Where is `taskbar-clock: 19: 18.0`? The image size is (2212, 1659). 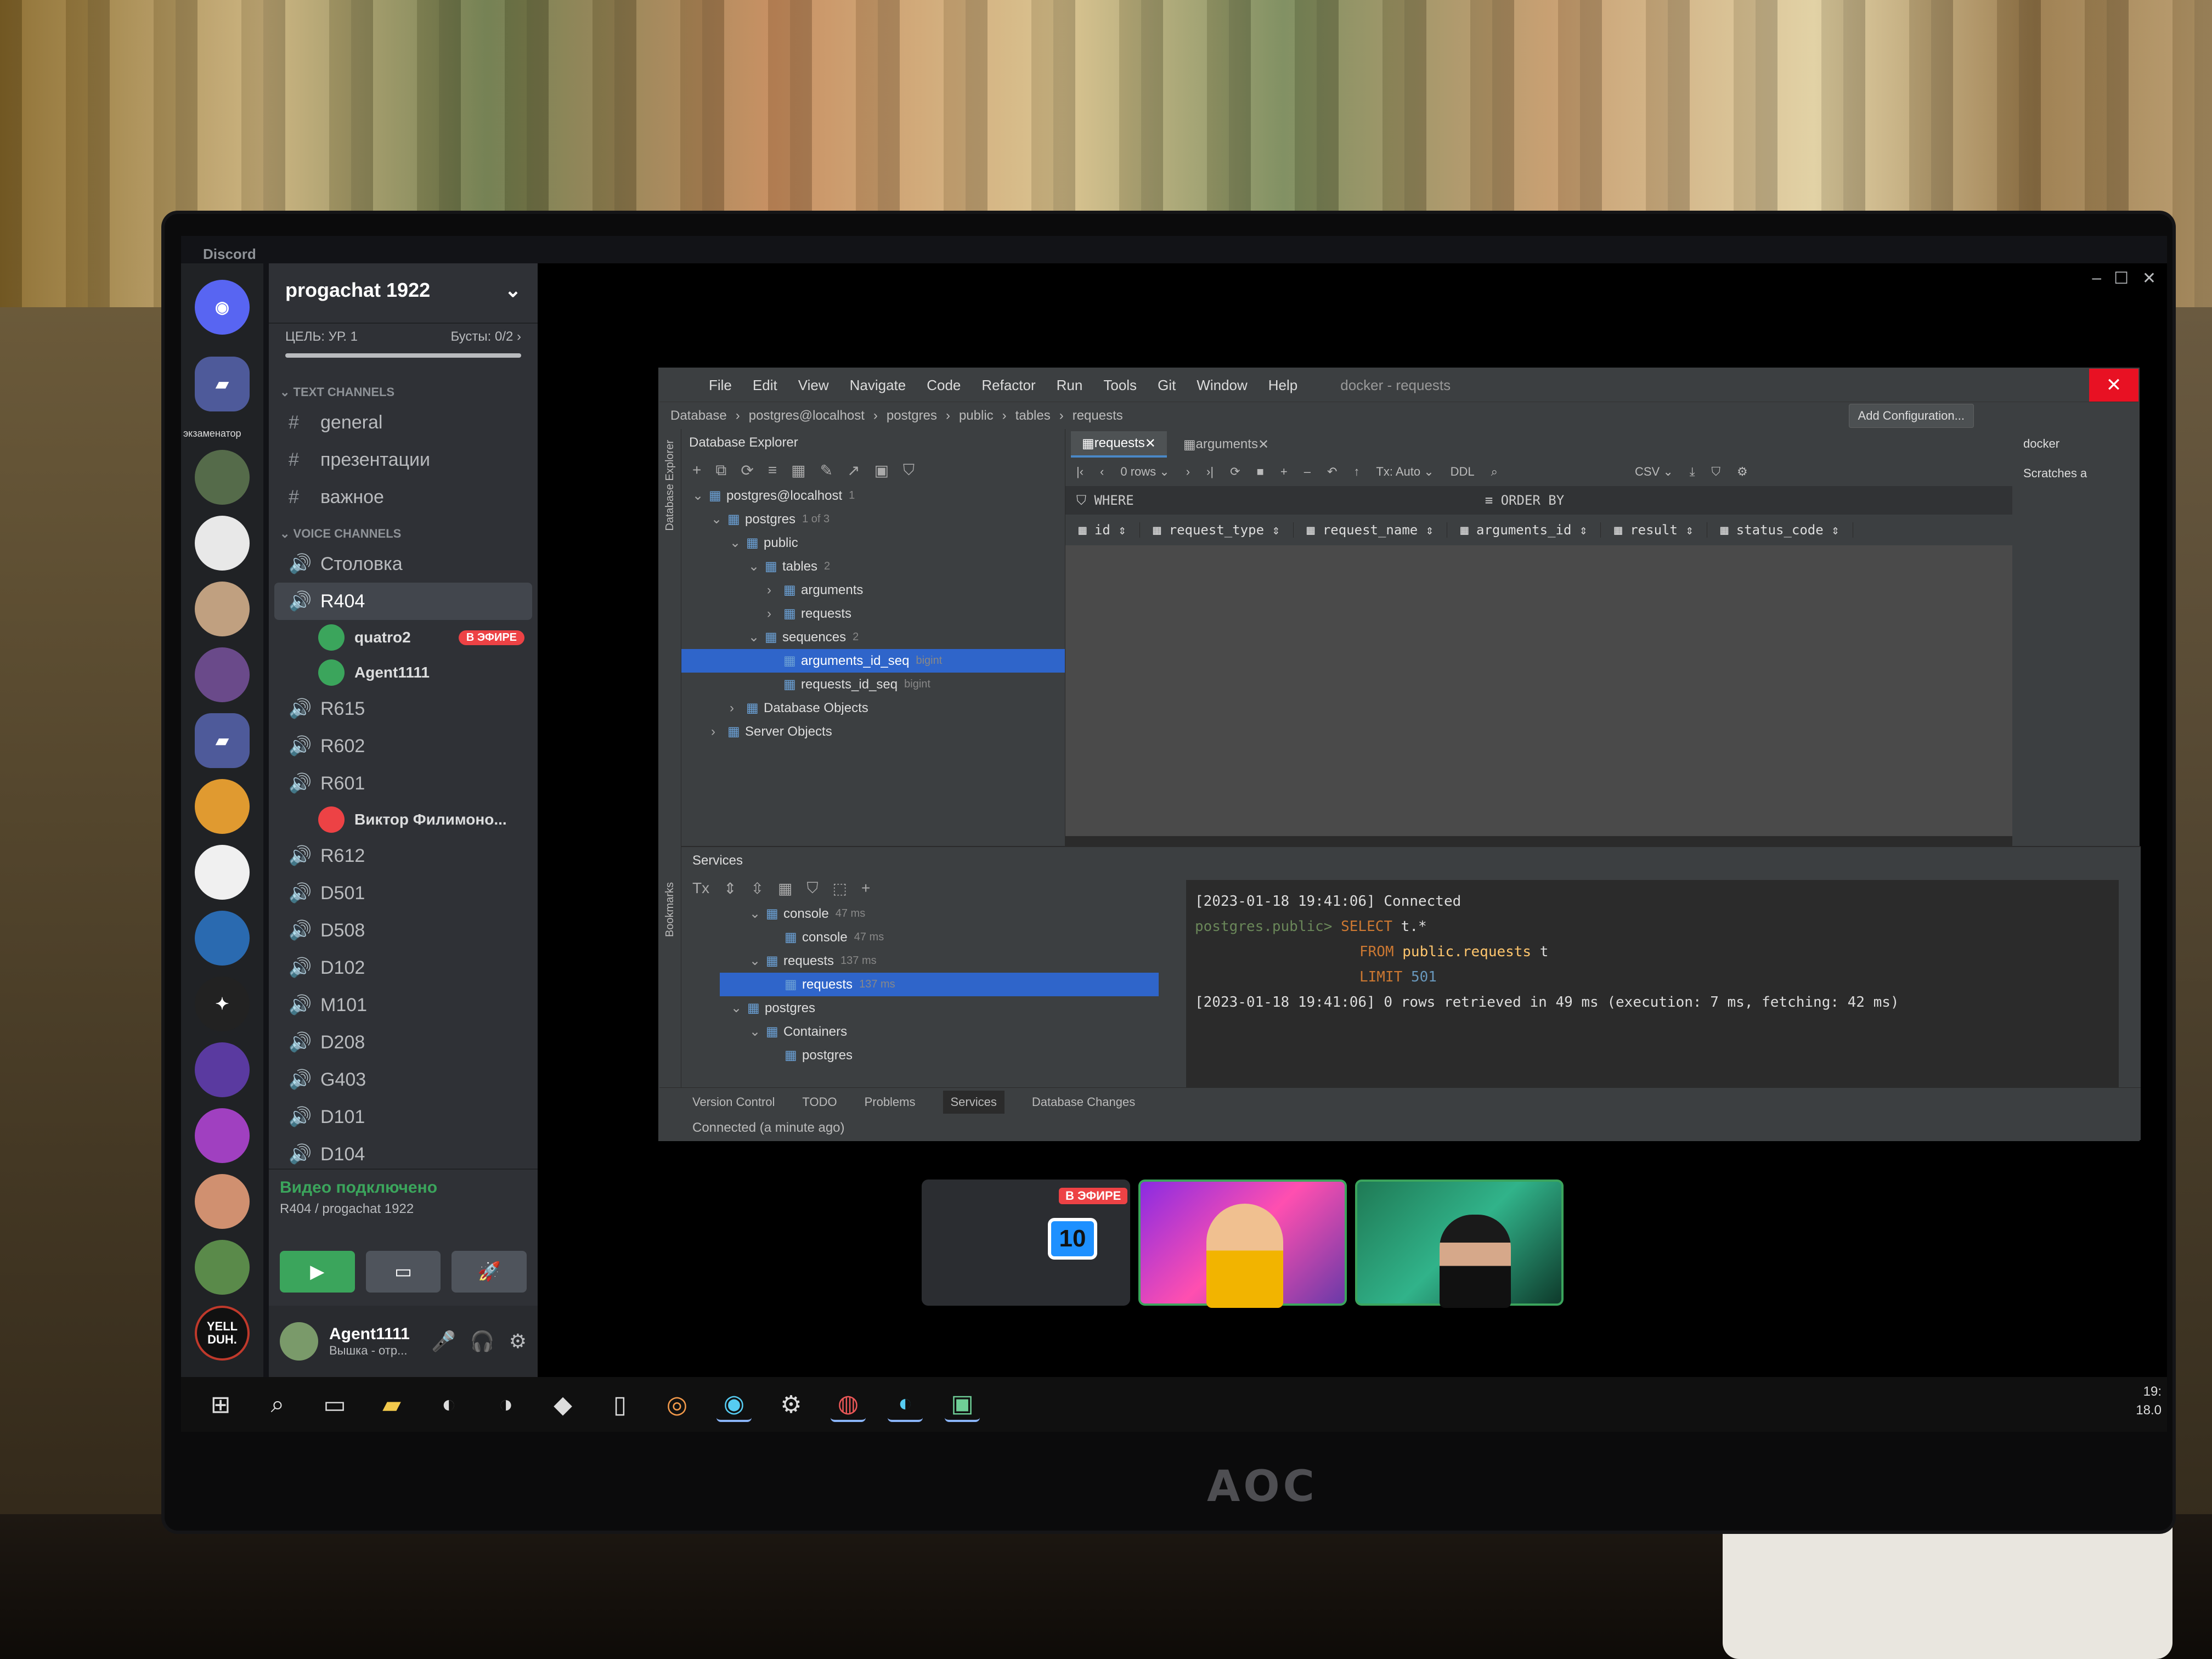 taskbar-clock: 19: 18.0 is located at coordinates (2149, 1401).